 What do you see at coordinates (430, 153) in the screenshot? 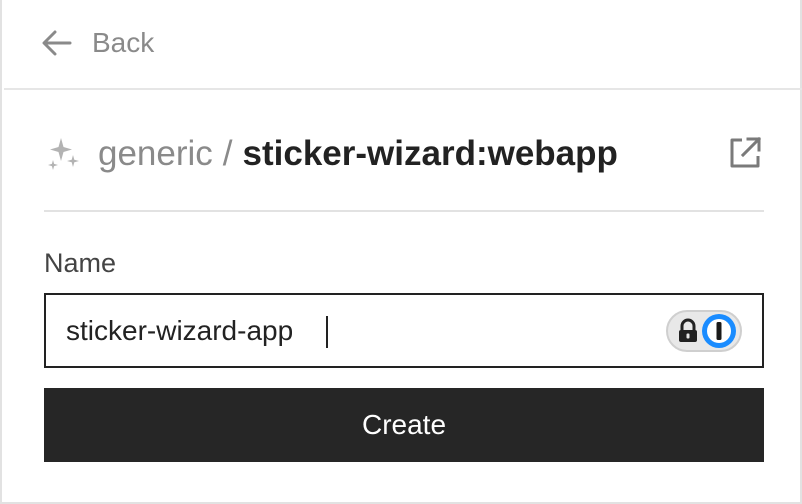
I see `title-name: sticker-wizard:webapp` at bounding box center [430, 153].